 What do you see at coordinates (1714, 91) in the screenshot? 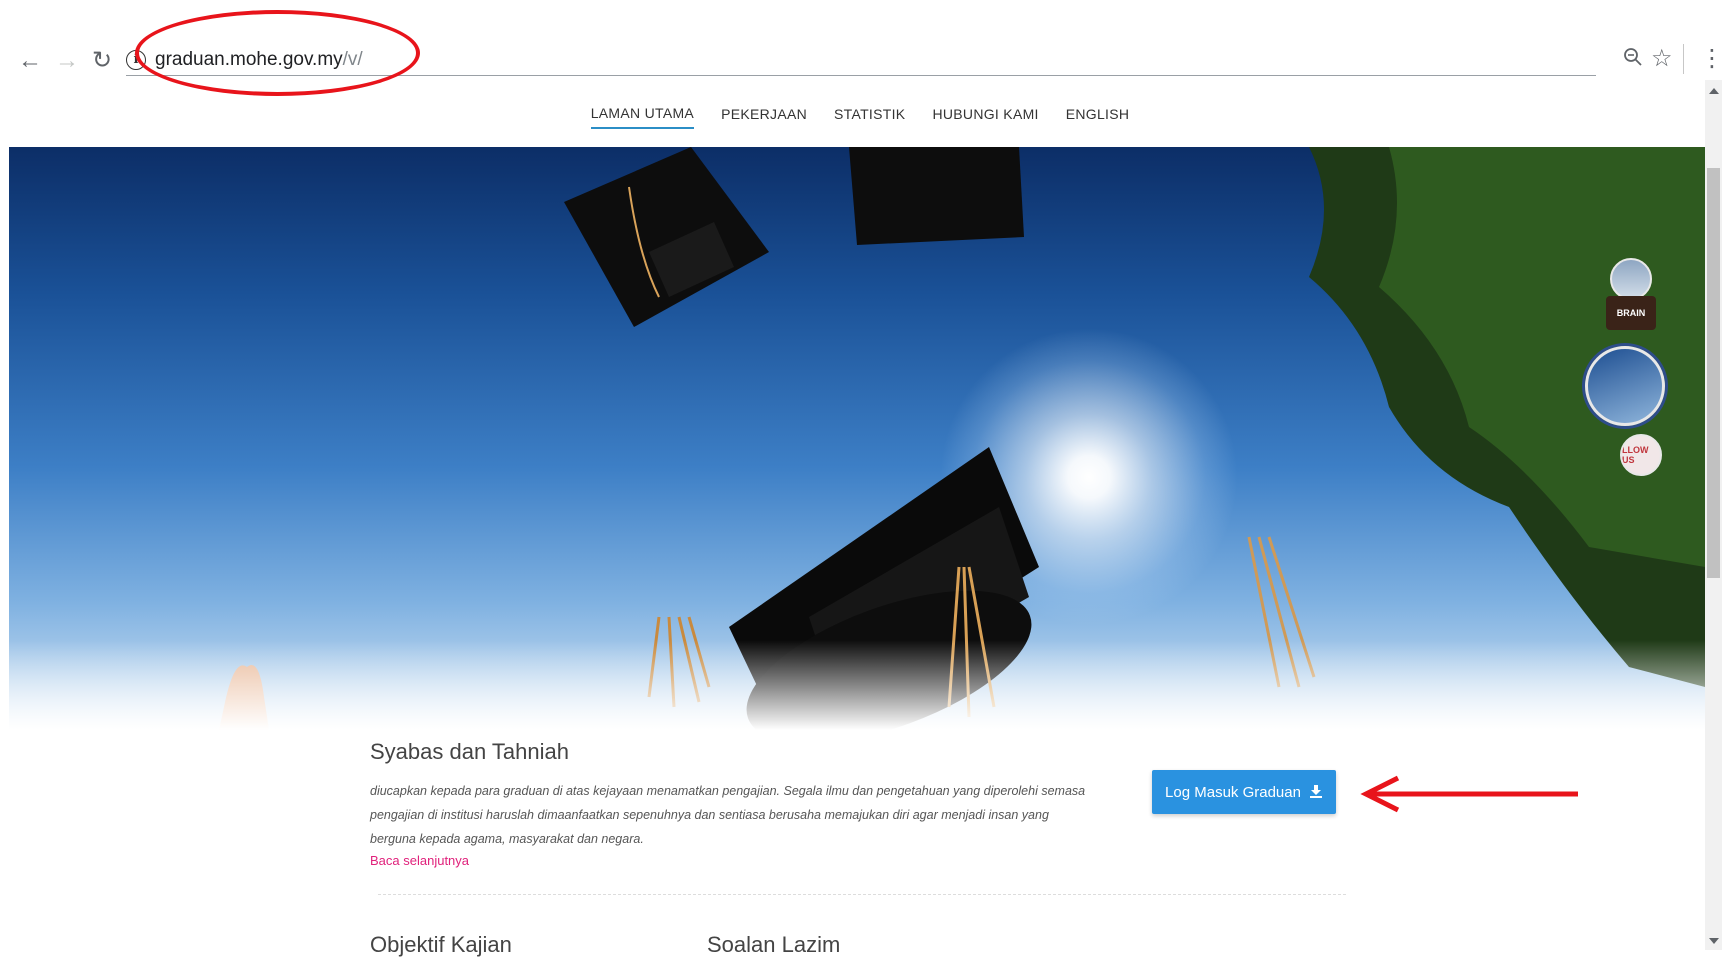
I see `scroll-up-icon` at bounding box center [1714, 91].